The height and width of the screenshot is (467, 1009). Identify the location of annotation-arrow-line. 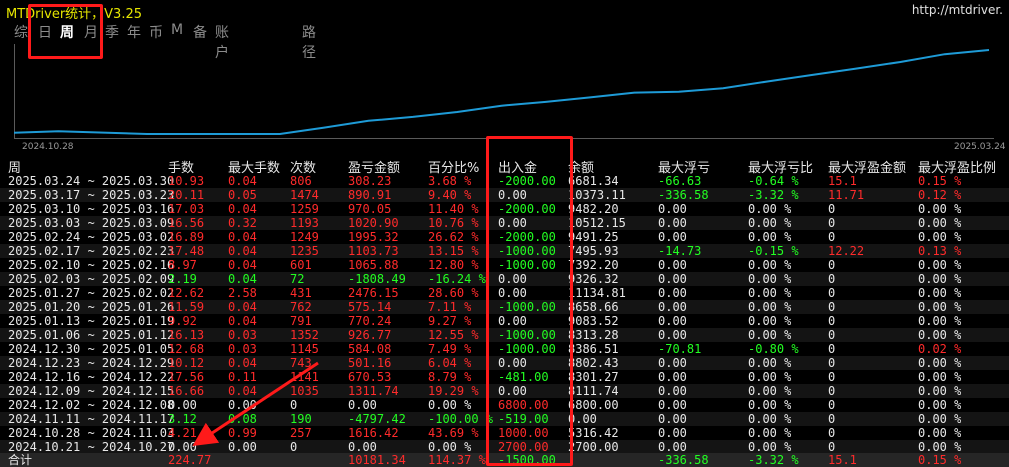
(255, 403).